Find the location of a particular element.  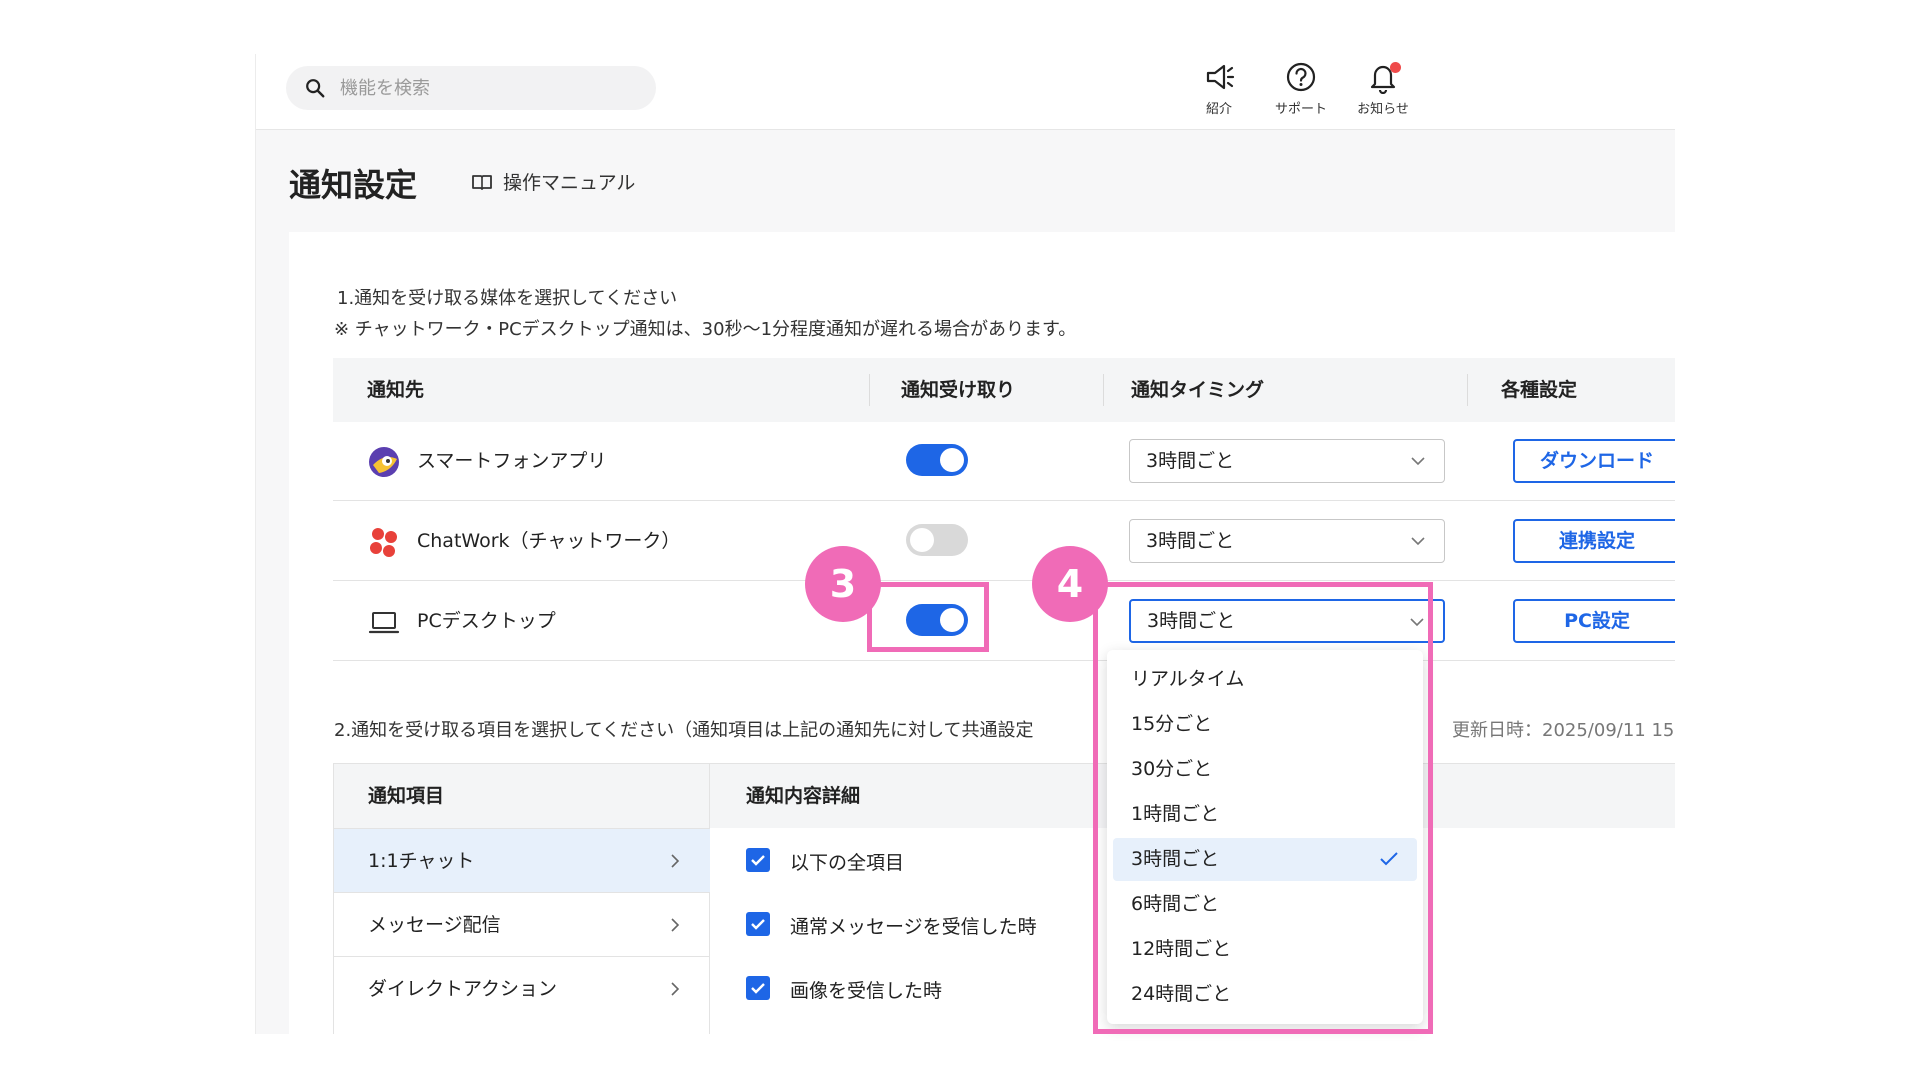

page-title: 通知設定 is located at coordinates (353, 185).